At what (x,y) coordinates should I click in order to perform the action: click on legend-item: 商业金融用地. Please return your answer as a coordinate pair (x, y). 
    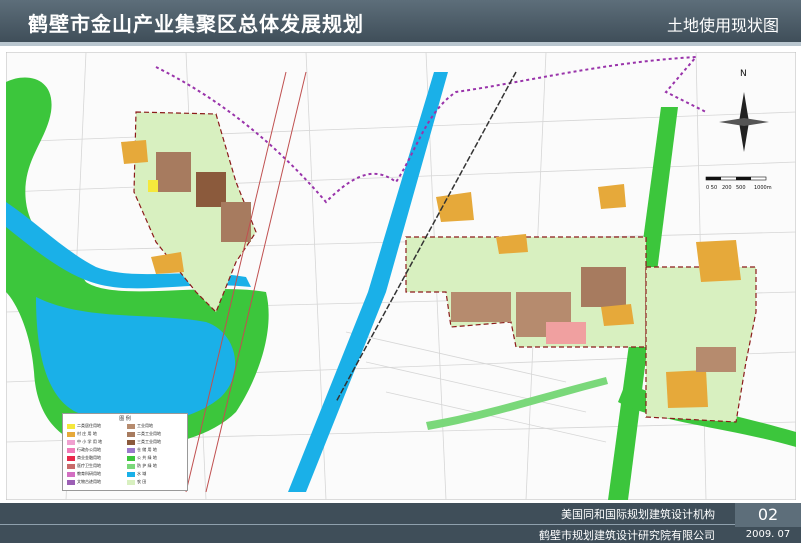
    Looking at the image, I should click on (97, 458).